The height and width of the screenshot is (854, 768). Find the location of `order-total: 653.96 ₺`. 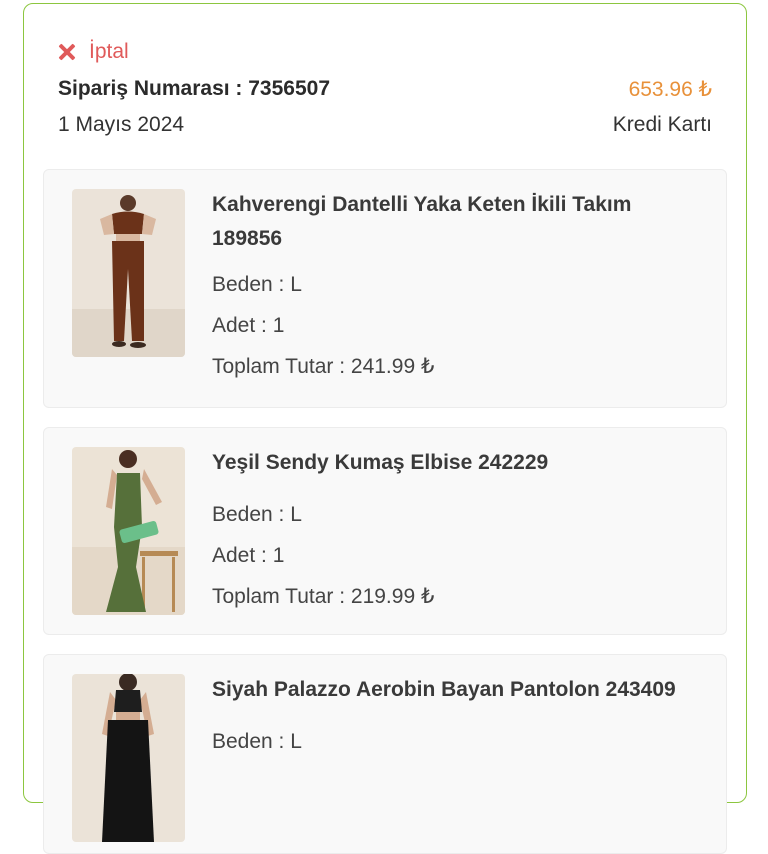

order-total: 653.96 ₺ is located at coordinates (670, 89).